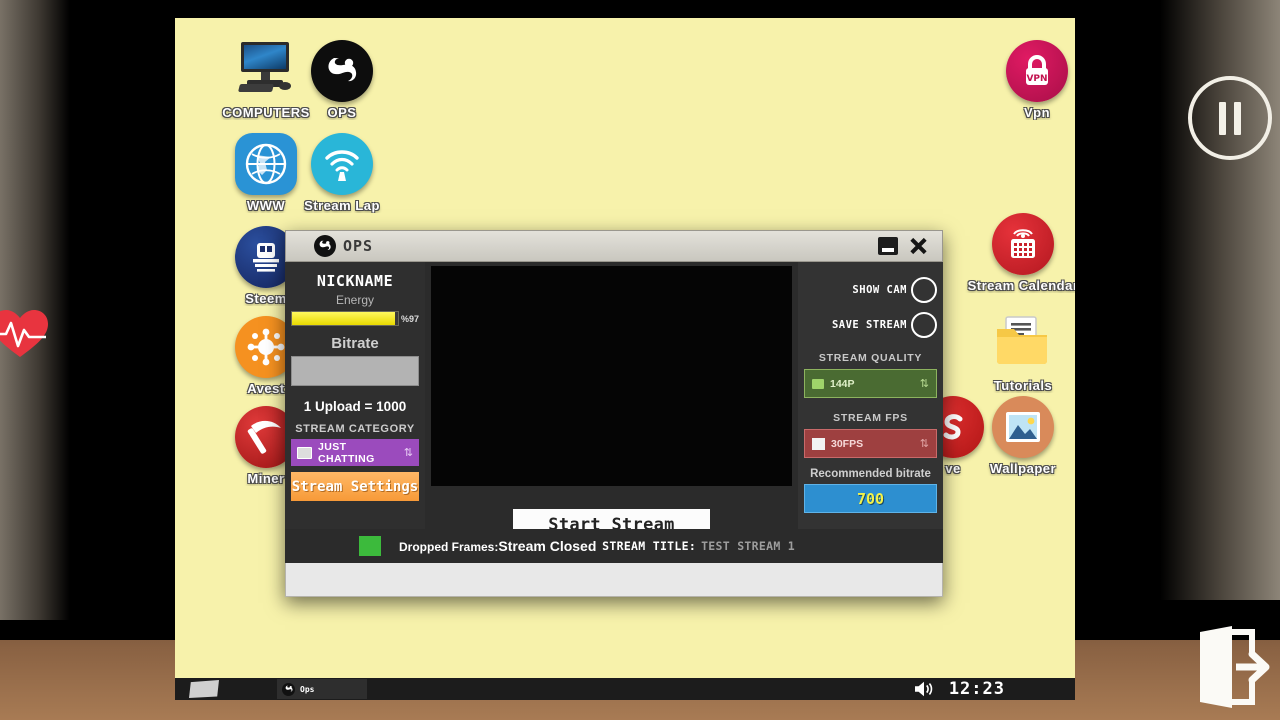 Image resolution: width=1280 pixels, height=720 pixels. What do you see at coordinates (266, 71) in the screenshot?
I see `monitor-icon` at bounding box center [266, 71].